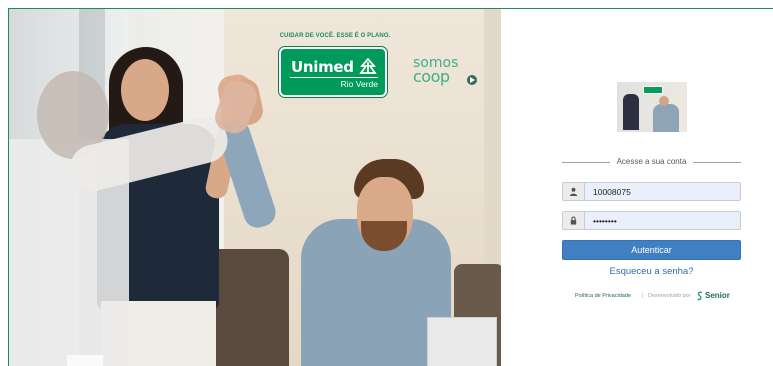  Describe the element at coordinates (359, 84) in the screenshot. I see `unimed-logo-subtitle: Rio Verde` at that location.